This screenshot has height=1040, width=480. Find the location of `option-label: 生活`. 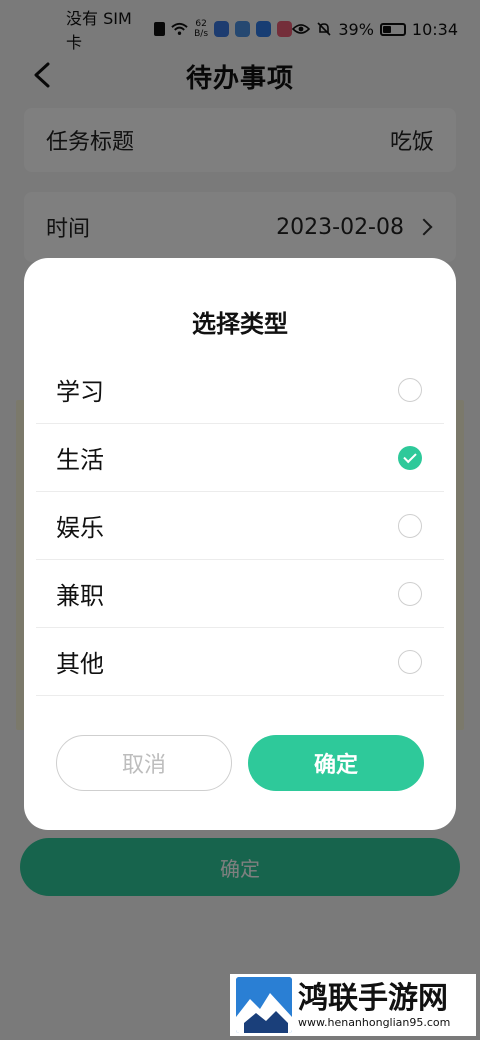

option-label: 生活 is located at coordinates (80, 460).